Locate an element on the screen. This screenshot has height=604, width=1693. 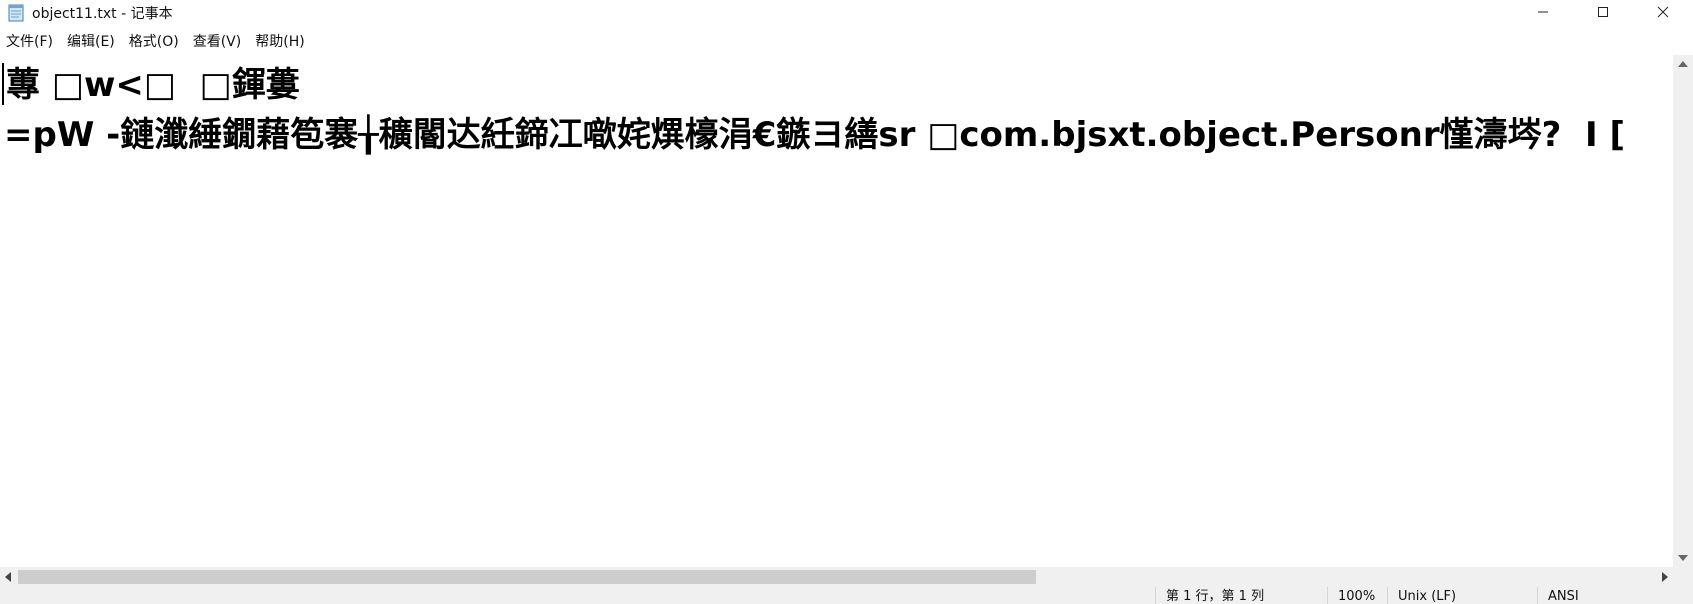
maximize-button is located at coordinates (1603, 12).